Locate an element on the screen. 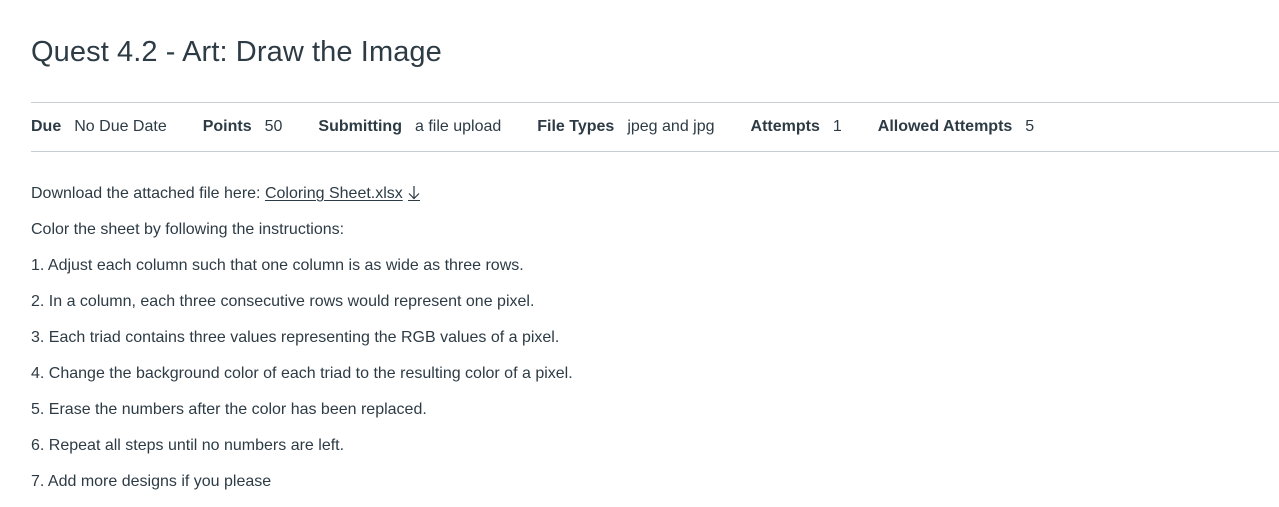  detail-attempts-label: Attempts is located at coordinates (785, 126).